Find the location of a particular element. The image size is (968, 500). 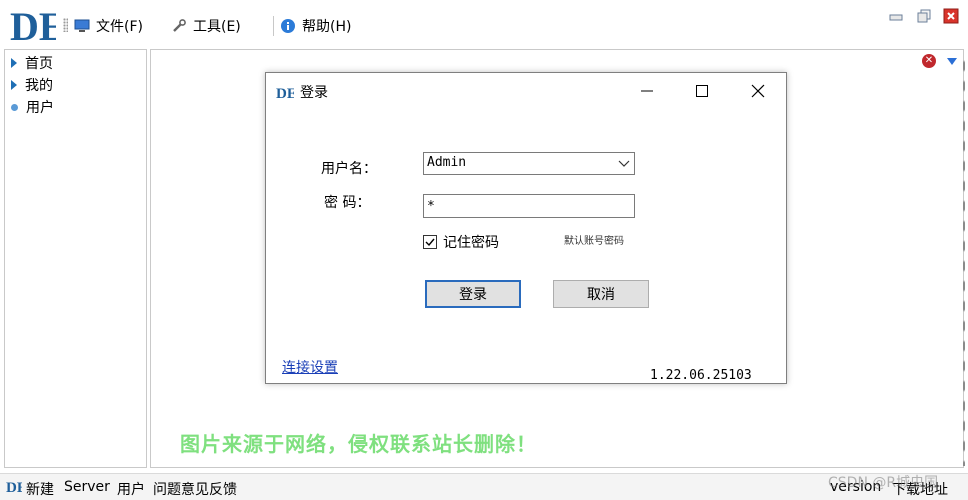

tree-item-home: 首页 is located at coordinates (32, 63).